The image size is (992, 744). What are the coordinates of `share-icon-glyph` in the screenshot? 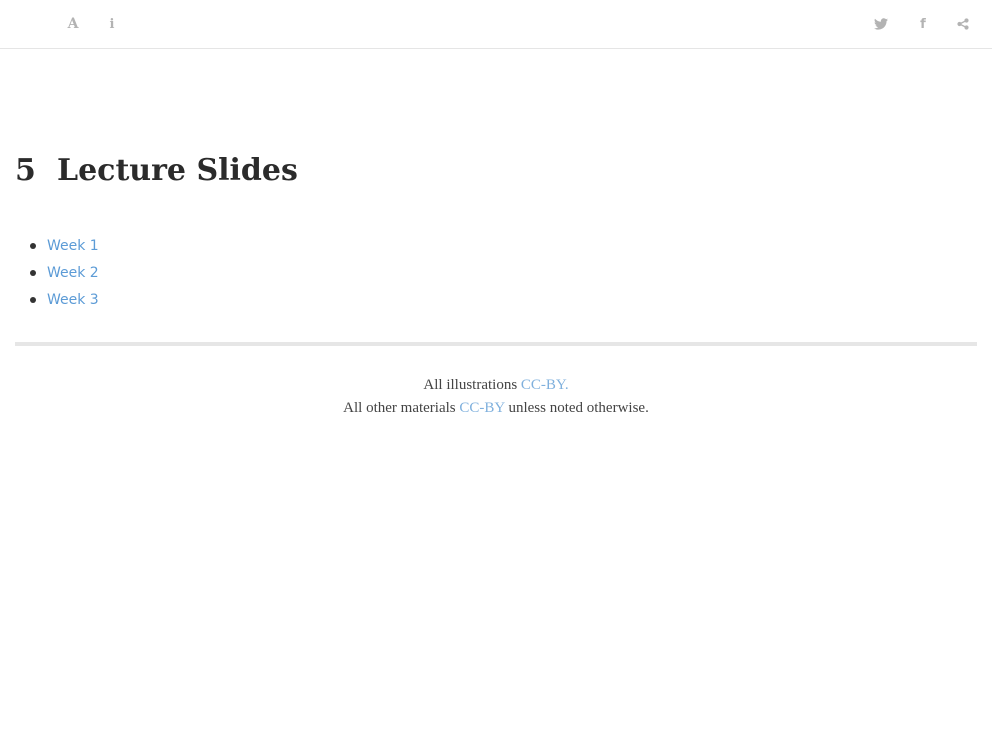 It's located at (963, 24).